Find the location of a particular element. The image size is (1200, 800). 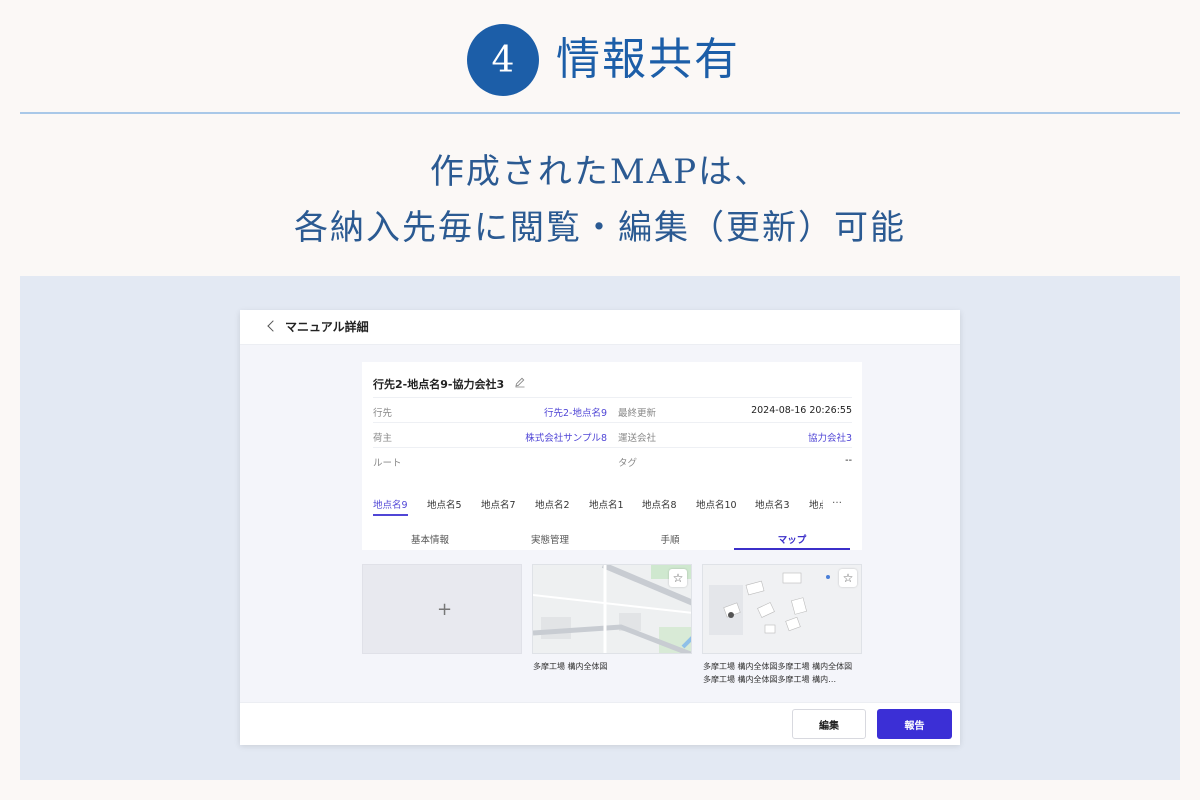

info-row-destination: 行先 行先2-地点名9 最終更新 2024-08-16 20:26:55 is located at coordinates (612, 410).